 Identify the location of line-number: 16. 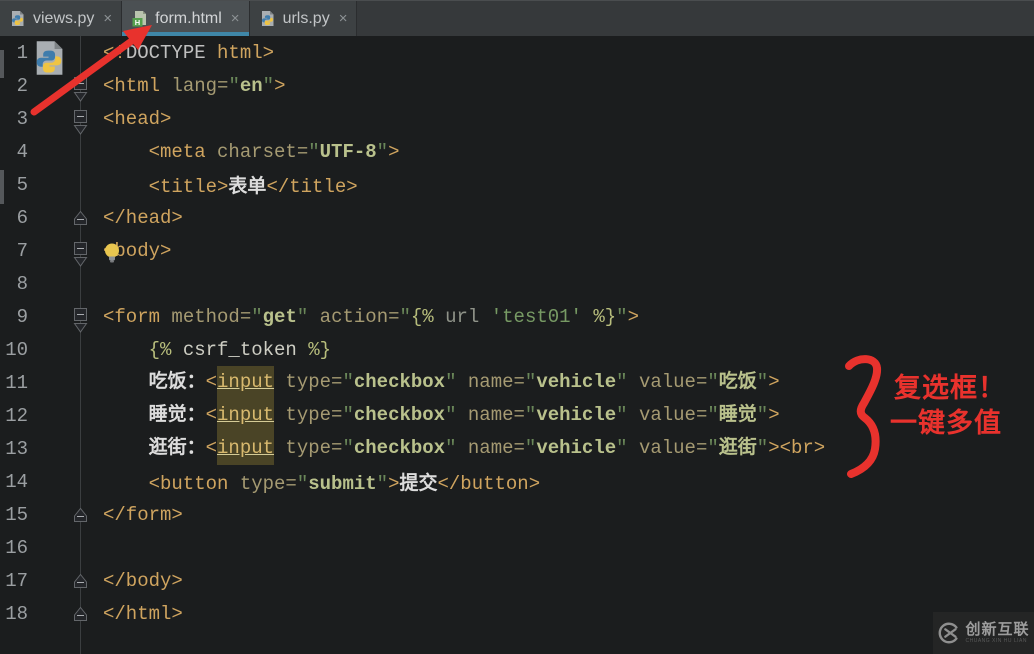
(16, 547).